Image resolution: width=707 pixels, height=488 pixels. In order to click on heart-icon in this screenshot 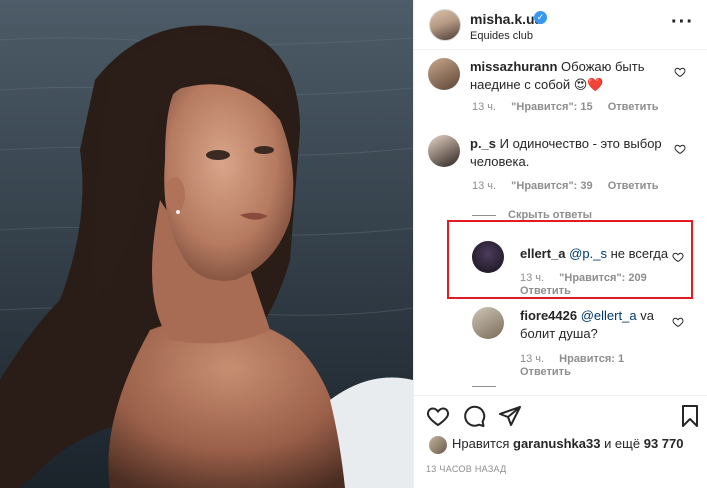, I will do `click(438, 416)`.